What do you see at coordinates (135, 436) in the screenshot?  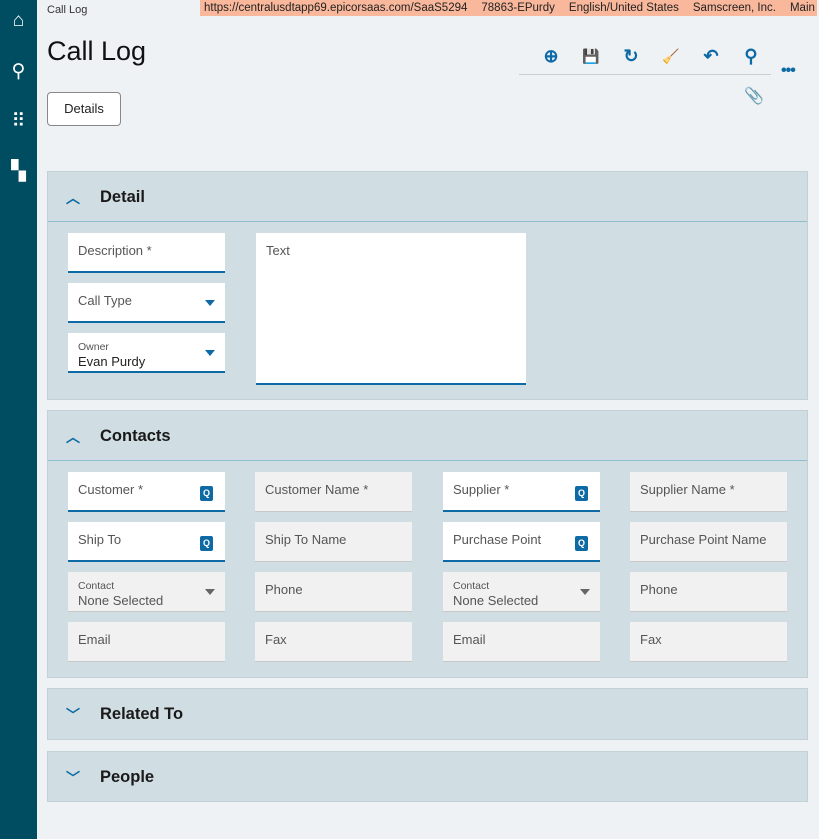 I see `section-title: Contacts` at bounding box center [135, 436].